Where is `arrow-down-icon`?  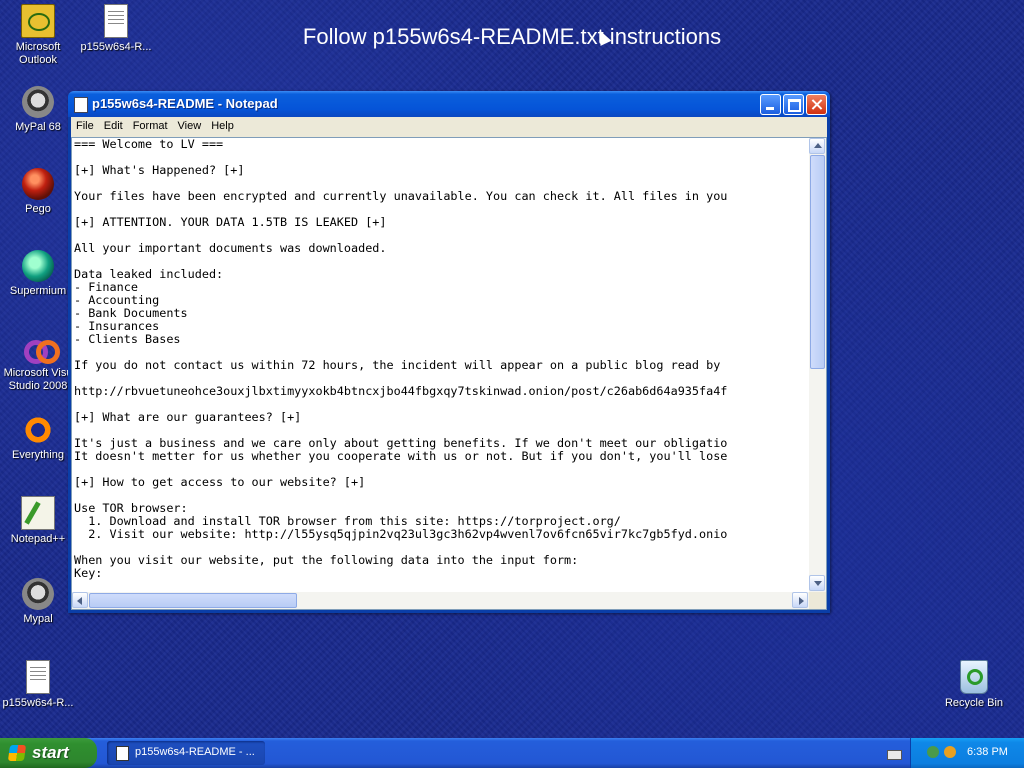
arrow-down-icon is located at coordinates (818, 583).